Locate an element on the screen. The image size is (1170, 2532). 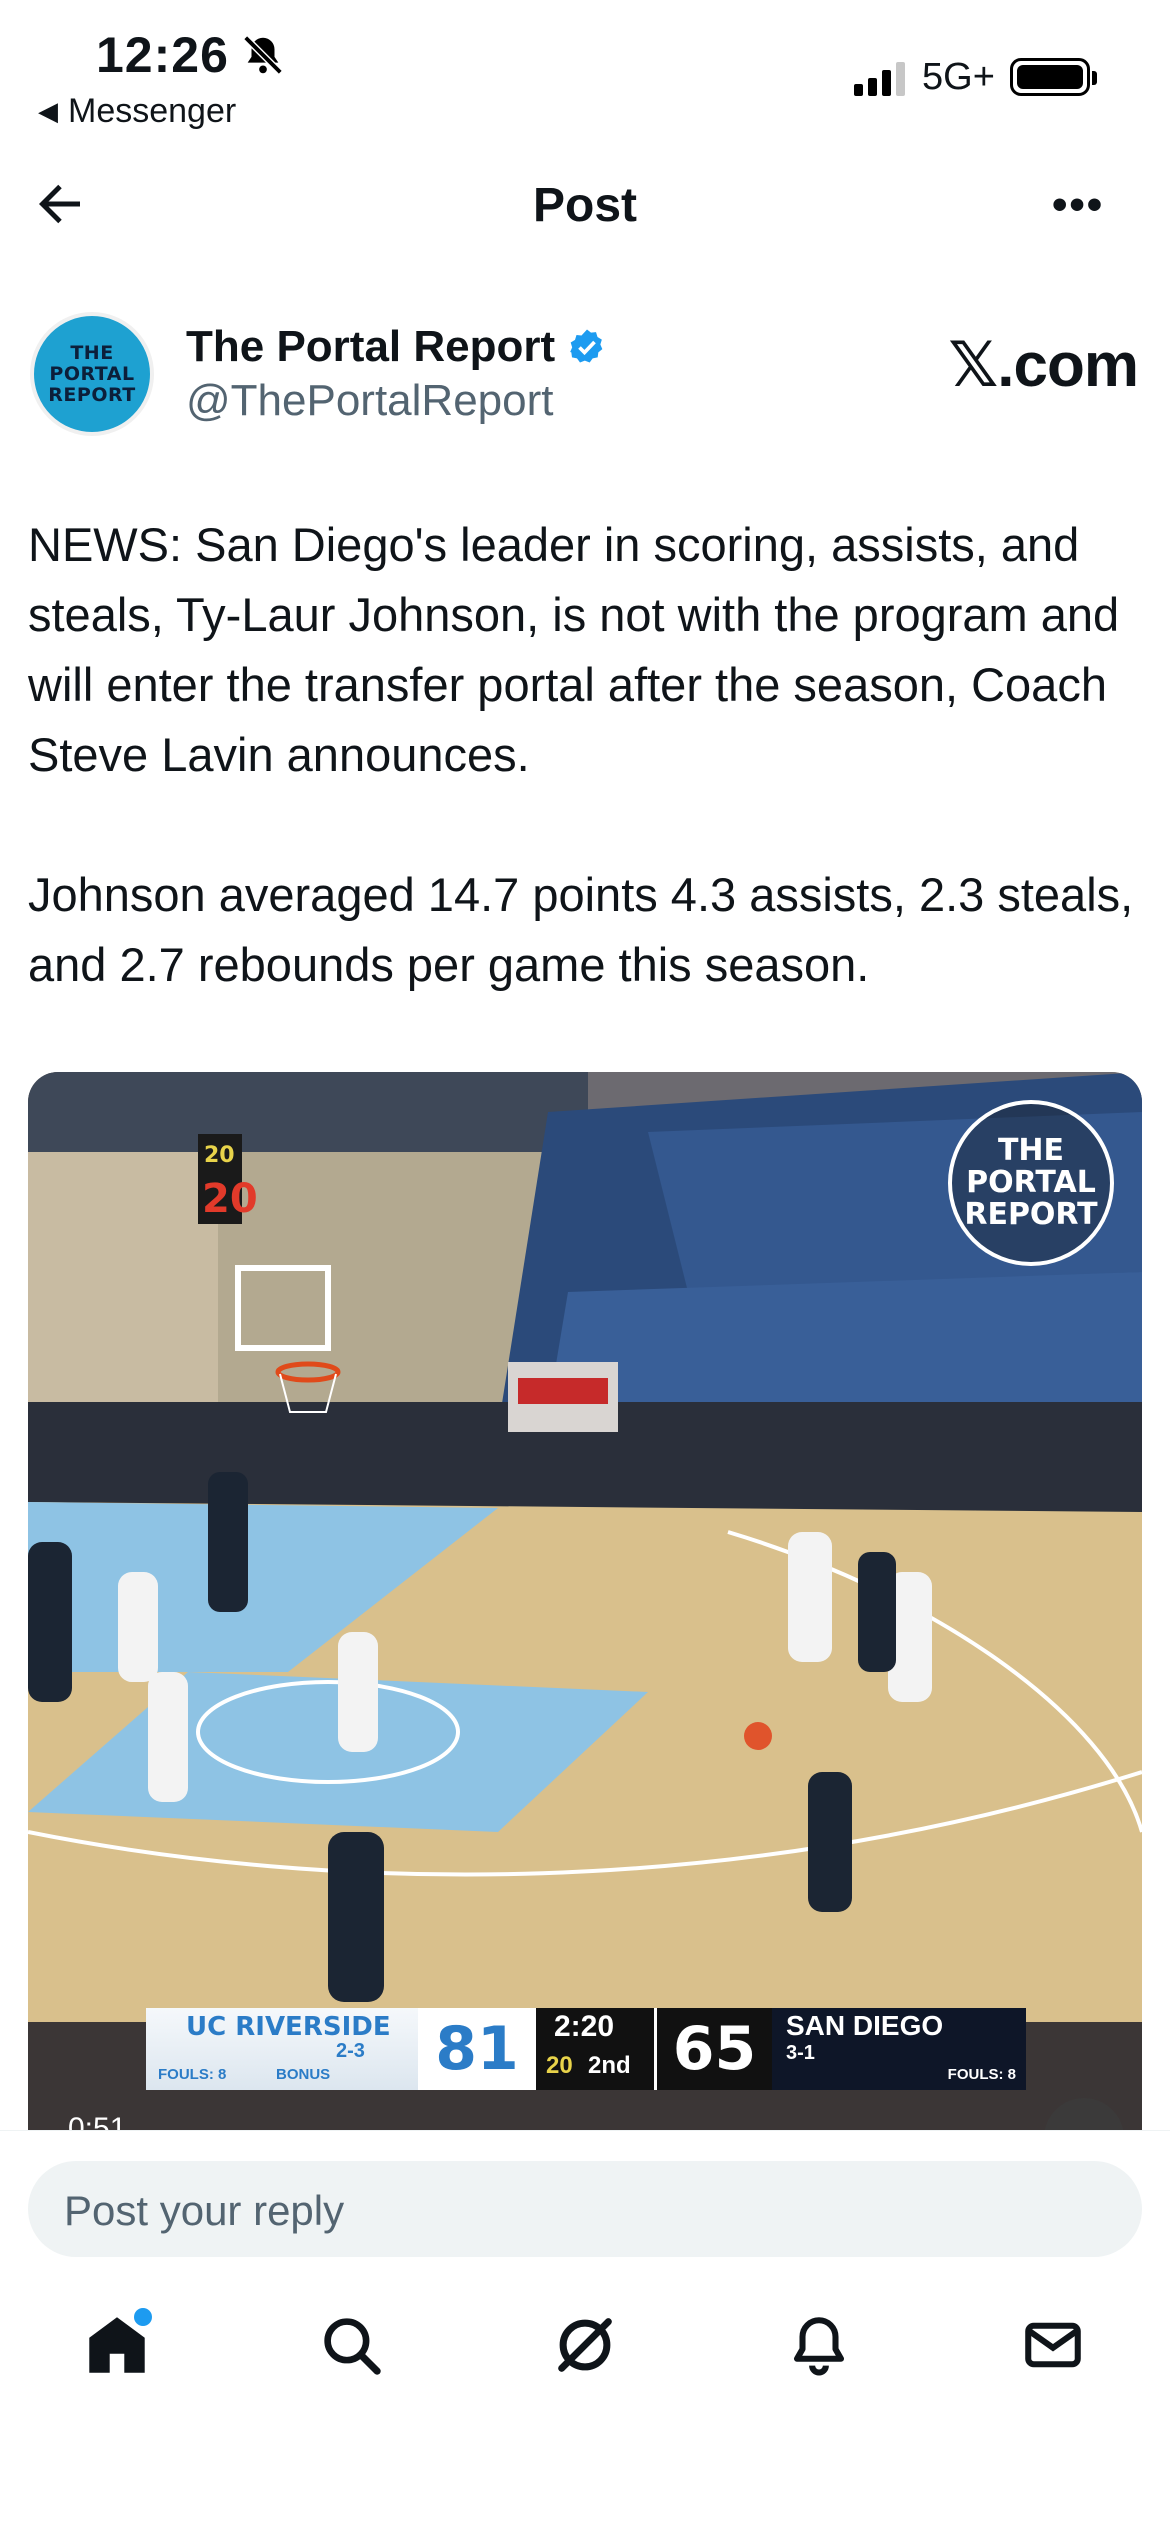
avatar-text-line: REPORT is located at coordinates (92, 394).